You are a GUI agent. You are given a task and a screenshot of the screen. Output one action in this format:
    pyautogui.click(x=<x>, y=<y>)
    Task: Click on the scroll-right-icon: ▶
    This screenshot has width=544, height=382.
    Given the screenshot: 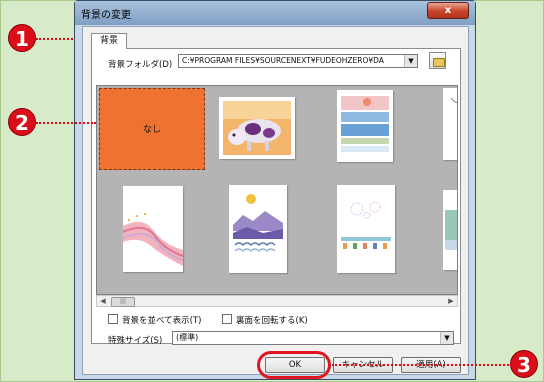 What is the action you would take?
    pyautogui.click(x=451, y=301)
    